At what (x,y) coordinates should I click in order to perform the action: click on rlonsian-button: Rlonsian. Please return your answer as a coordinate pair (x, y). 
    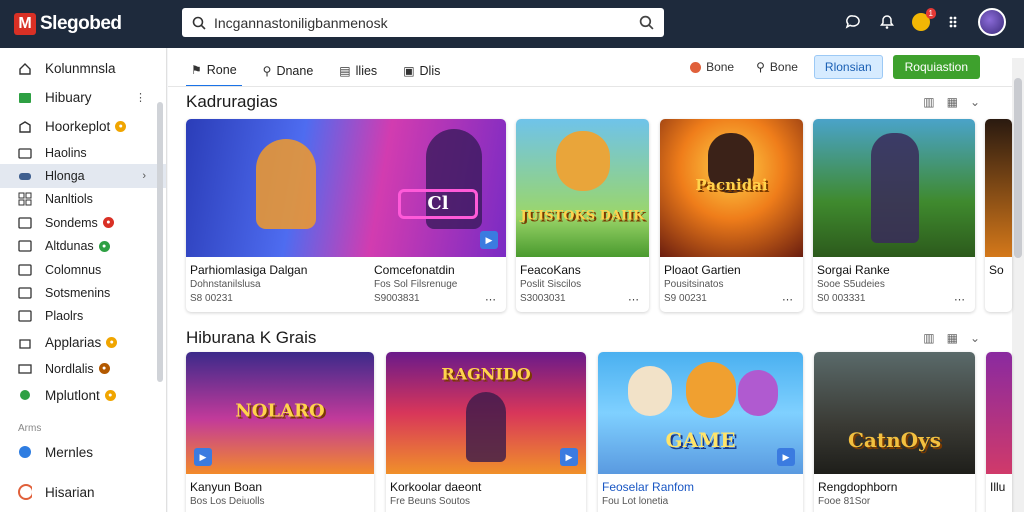
    Looking at the image, I should click on (848, 67).